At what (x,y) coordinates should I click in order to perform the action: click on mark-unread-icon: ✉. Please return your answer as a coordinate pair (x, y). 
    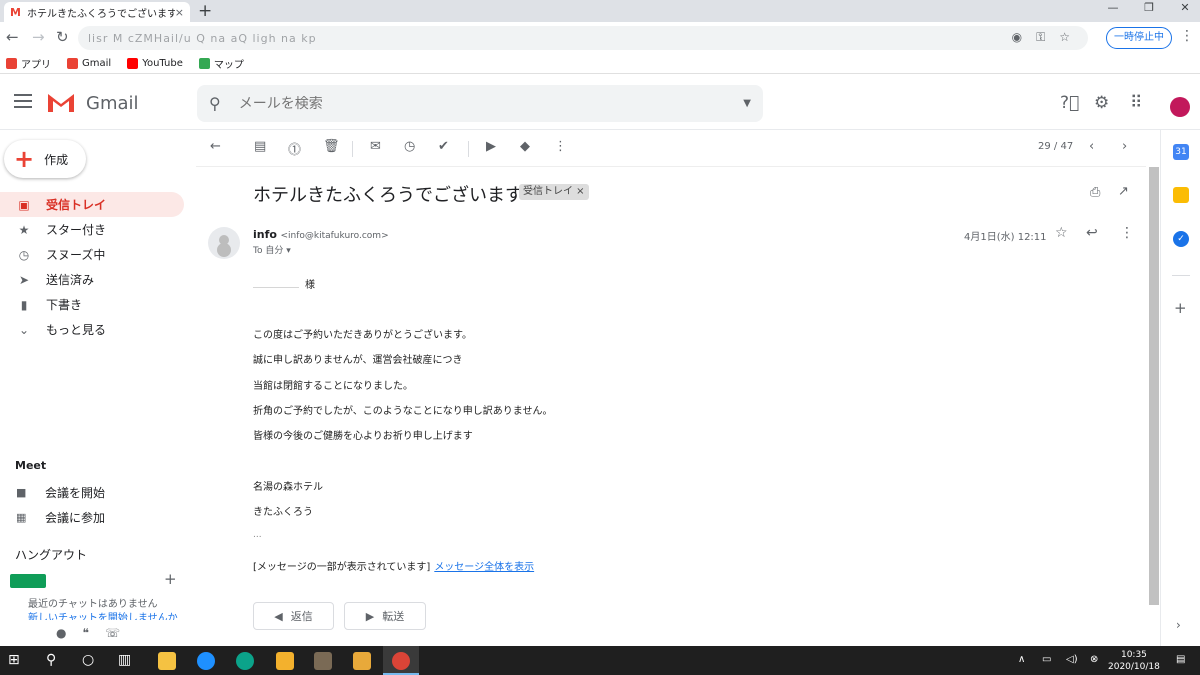
    Looking at the image, I should click on (375, 146).